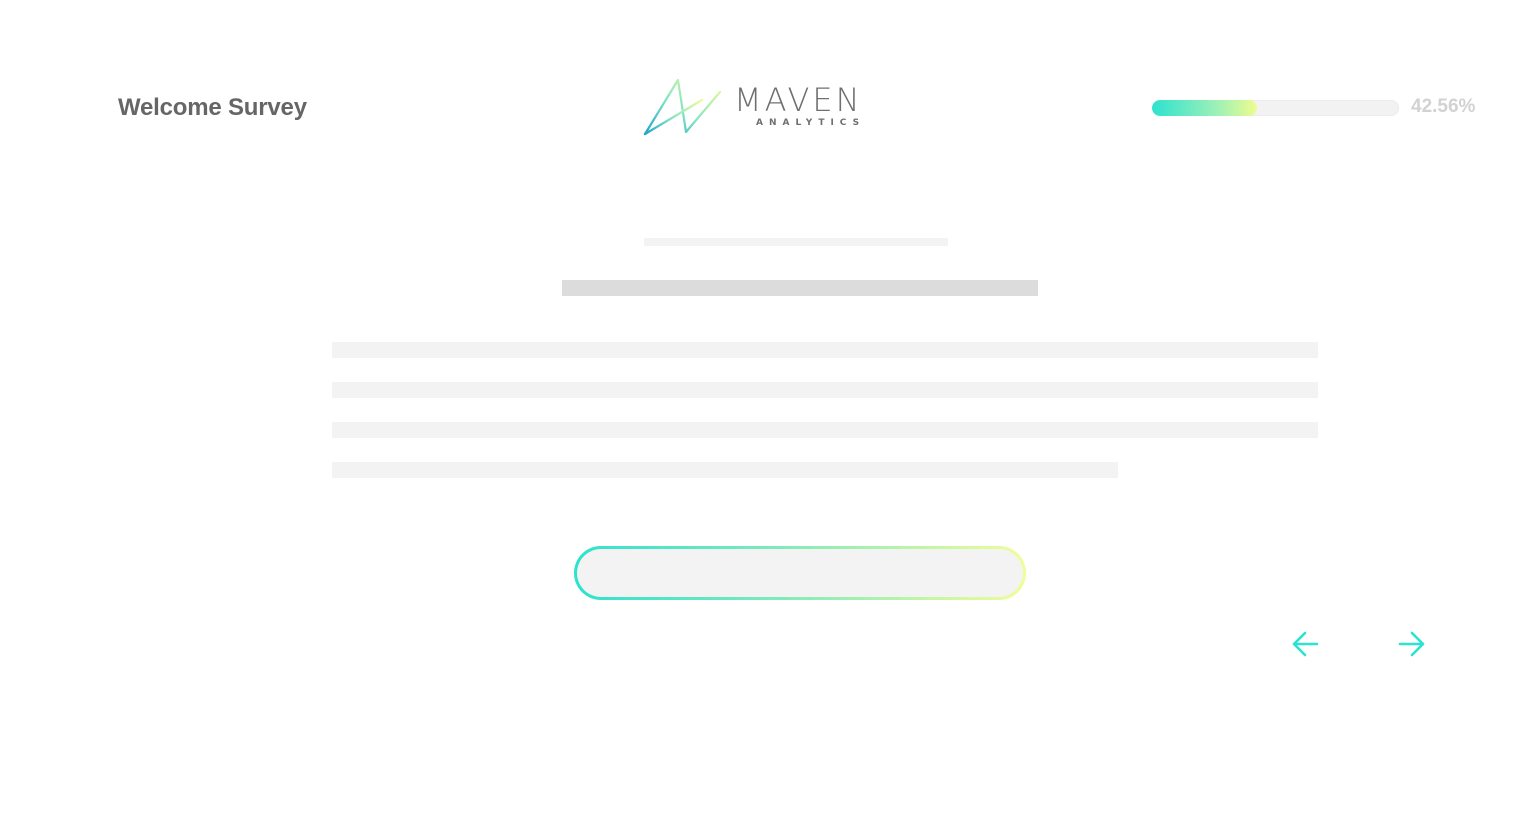 The image size is (1534, 816). Describe the element at coordinates (1205, 108) in the screenshot. I see `progress-bar-fill` at that location.